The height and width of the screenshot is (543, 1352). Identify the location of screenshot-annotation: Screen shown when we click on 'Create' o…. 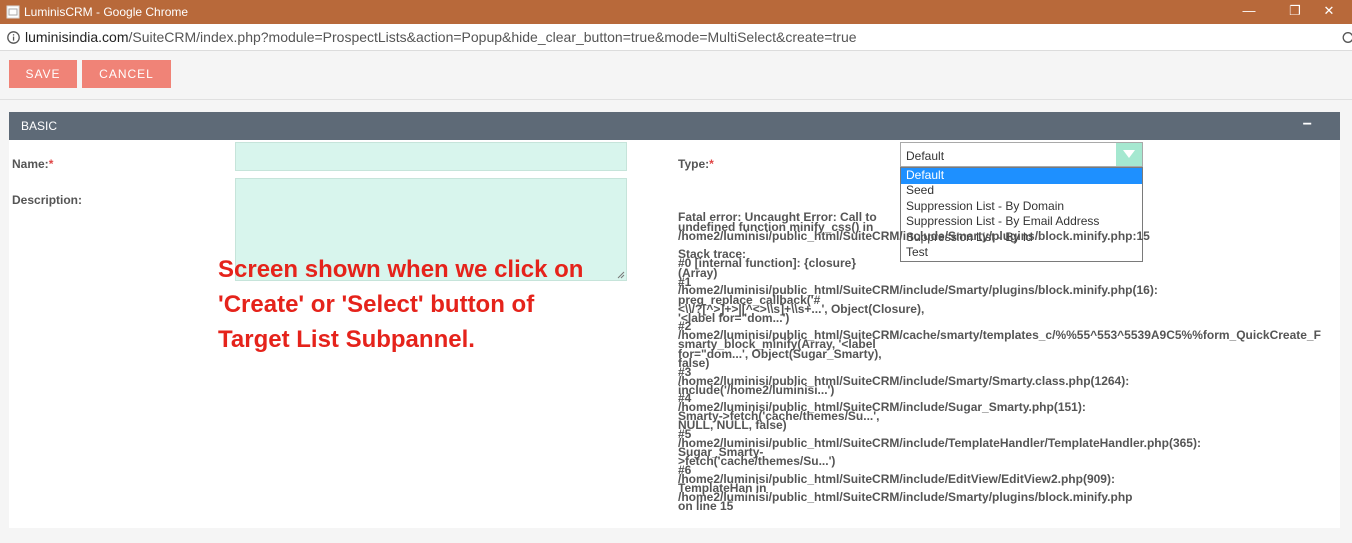
(400, 304).